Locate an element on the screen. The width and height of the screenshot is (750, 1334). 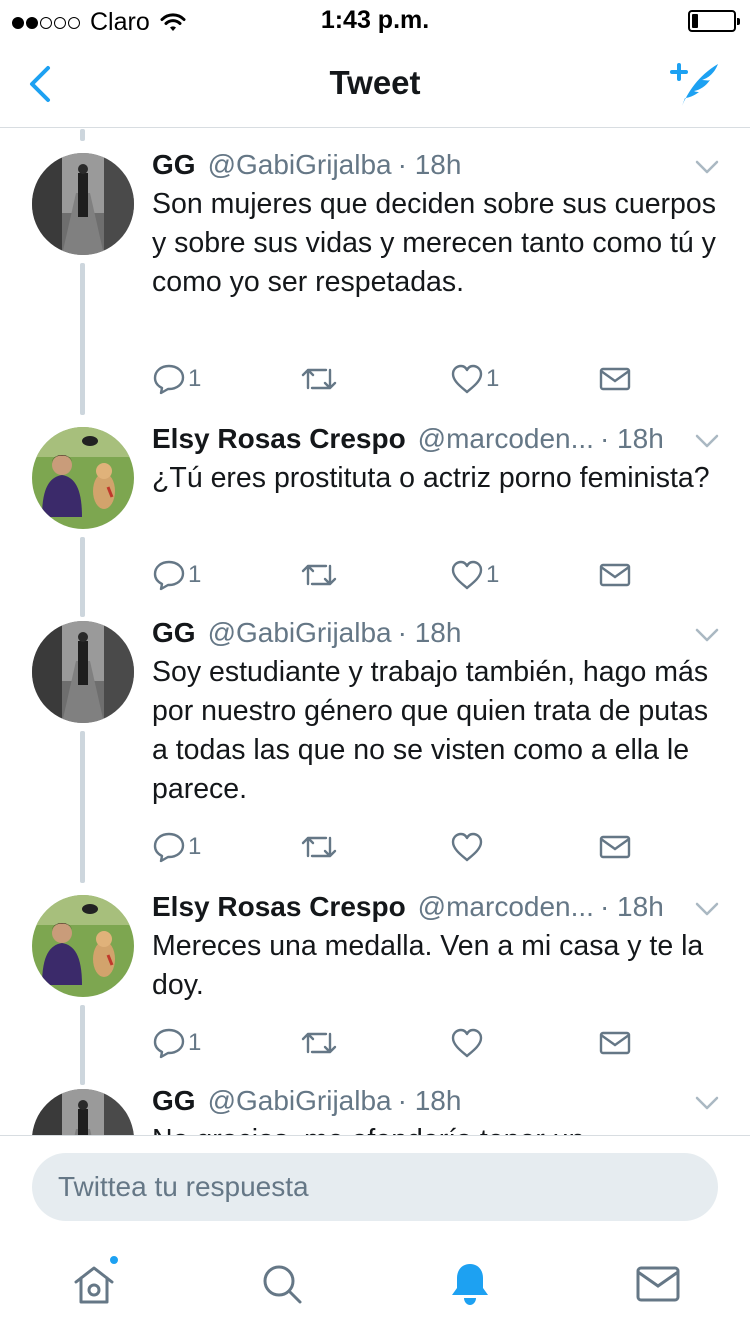
notifications-icon is located at coordinates (470, 1284).